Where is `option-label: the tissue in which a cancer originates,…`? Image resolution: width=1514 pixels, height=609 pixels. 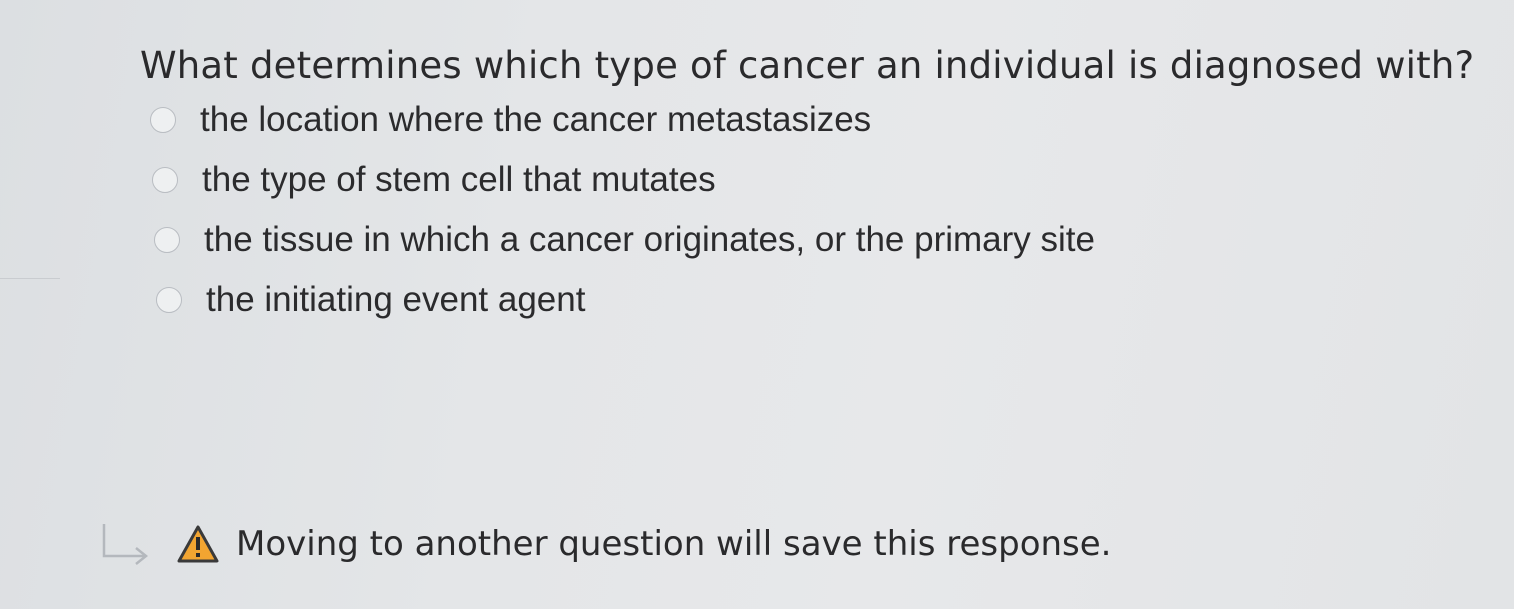
option-label: the tissue in which a cancer originates,… is located at coordinates (649, 239).